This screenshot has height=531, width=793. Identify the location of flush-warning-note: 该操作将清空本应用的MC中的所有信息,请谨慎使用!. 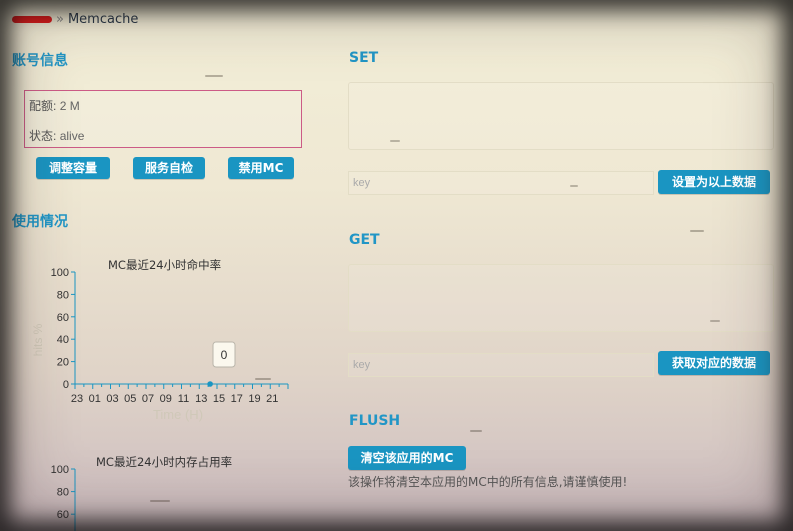
(488, 482).